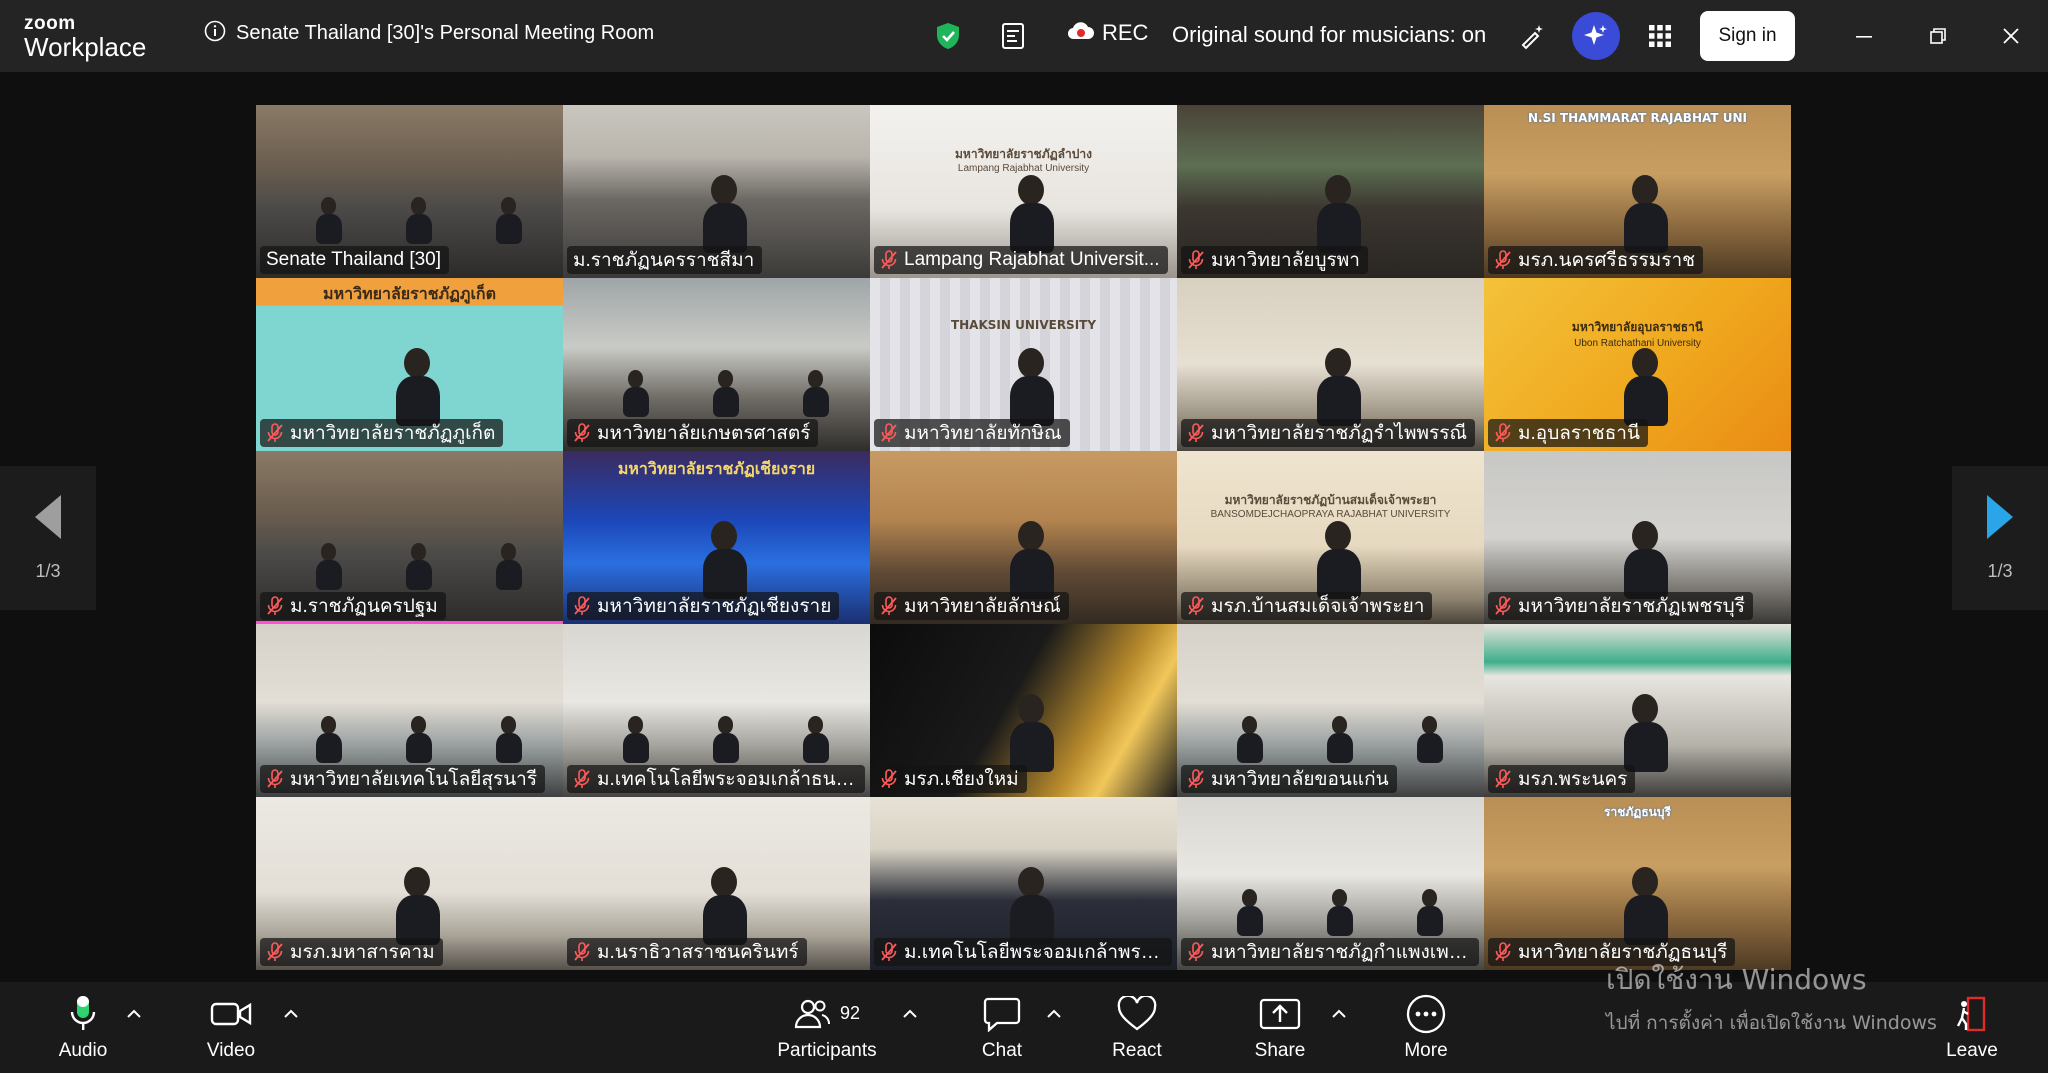 The width and height of the screenshot is (2048, 1073). I want to click on share-screen-icon, so click(1280, 1014).